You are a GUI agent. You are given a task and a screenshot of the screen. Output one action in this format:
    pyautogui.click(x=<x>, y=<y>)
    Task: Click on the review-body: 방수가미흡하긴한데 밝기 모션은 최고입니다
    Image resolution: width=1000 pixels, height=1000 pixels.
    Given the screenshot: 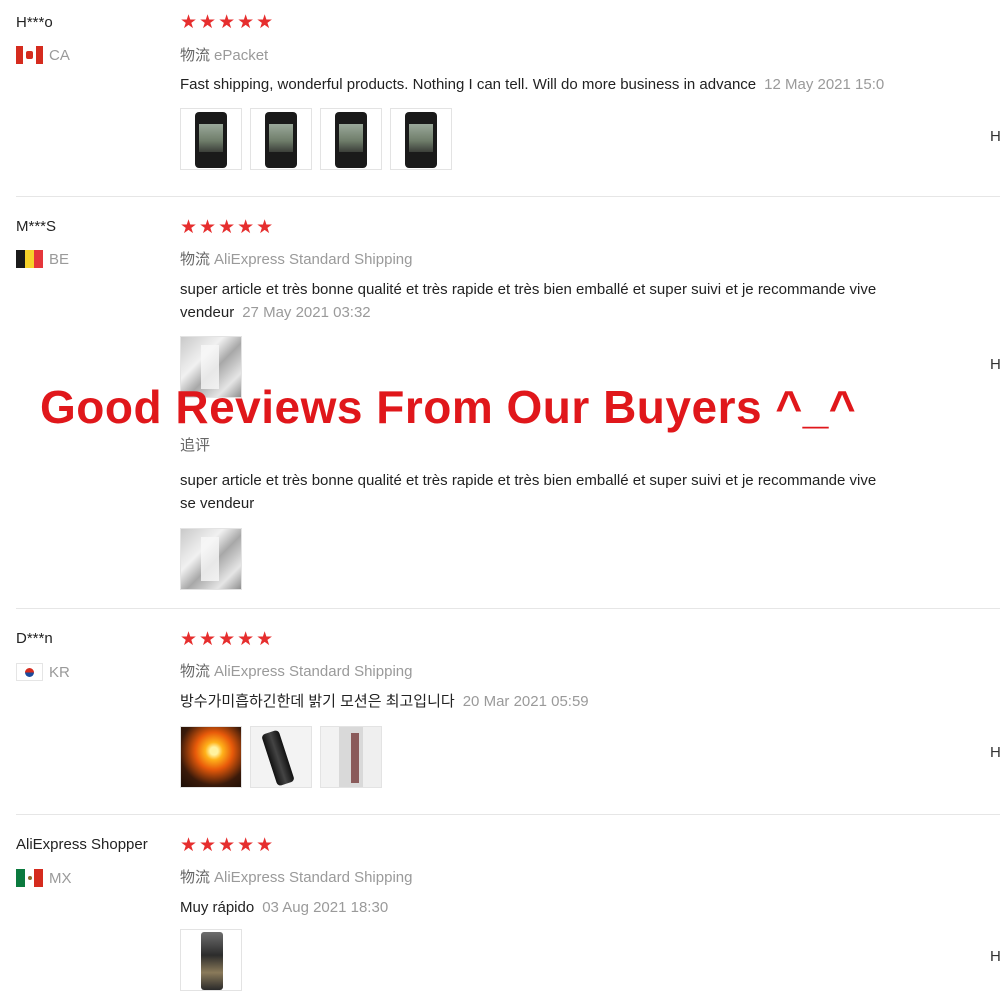 What is the action you would take?
    pyautogui.click(x=317, y=701)
    